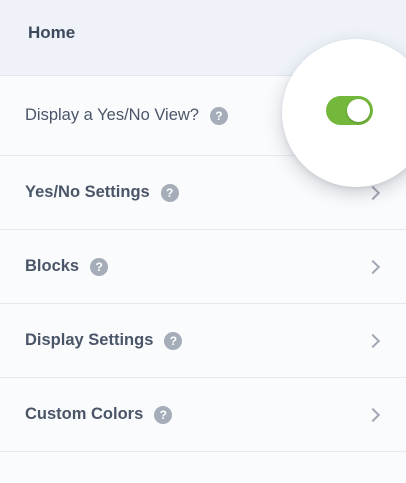 This screenshot has width=406, height=483. Describe the element at coordinates (89, 340) in the screenshot. I see `menu-item-label: Display Settings` at that location.